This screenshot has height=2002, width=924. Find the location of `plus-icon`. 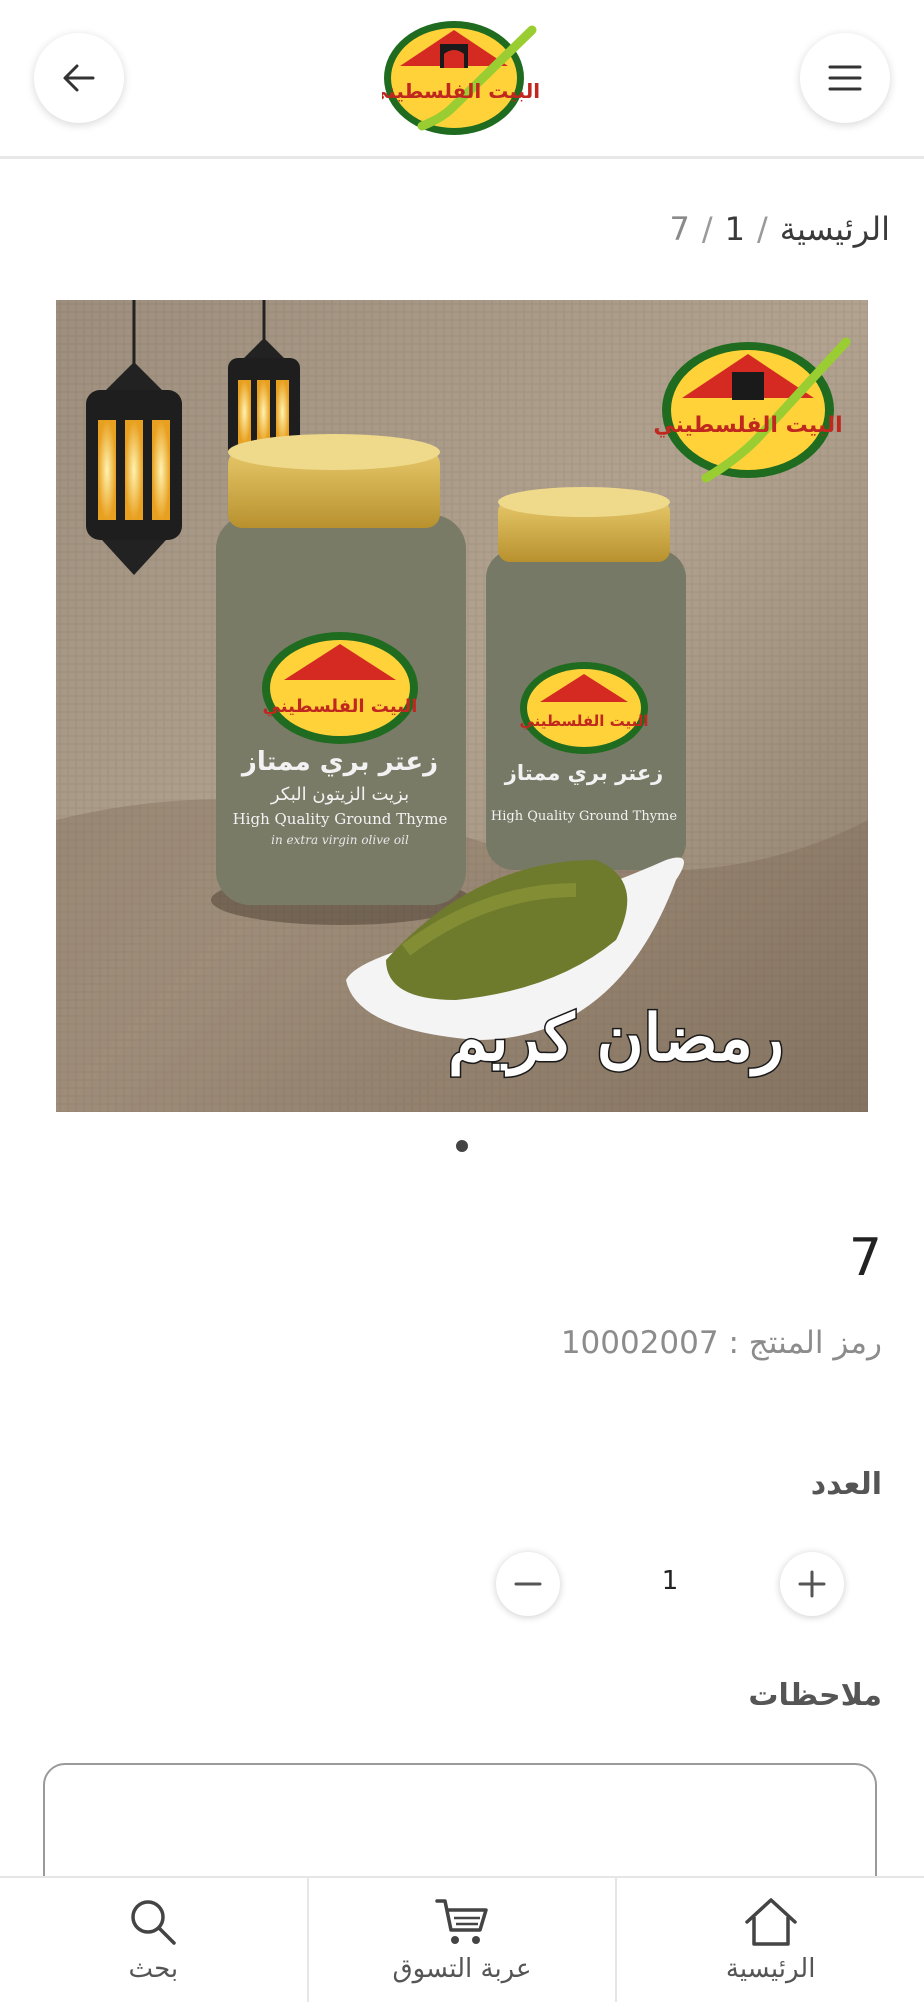

plus-icon is located at coordinates (812, 1584).